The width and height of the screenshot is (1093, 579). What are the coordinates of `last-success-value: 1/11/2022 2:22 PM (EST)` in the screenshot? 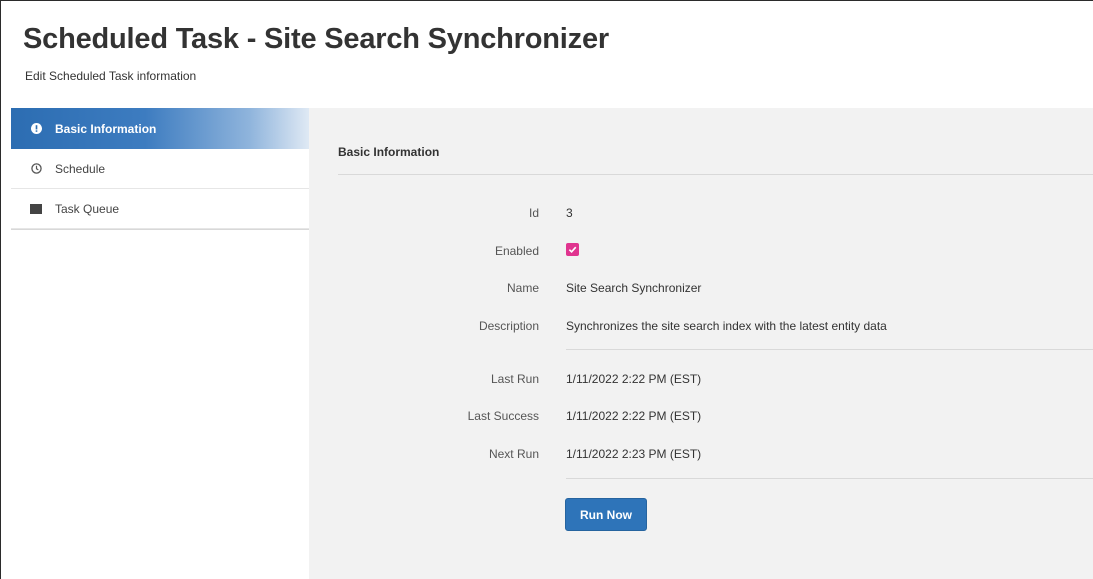 It's located at (634, 416).